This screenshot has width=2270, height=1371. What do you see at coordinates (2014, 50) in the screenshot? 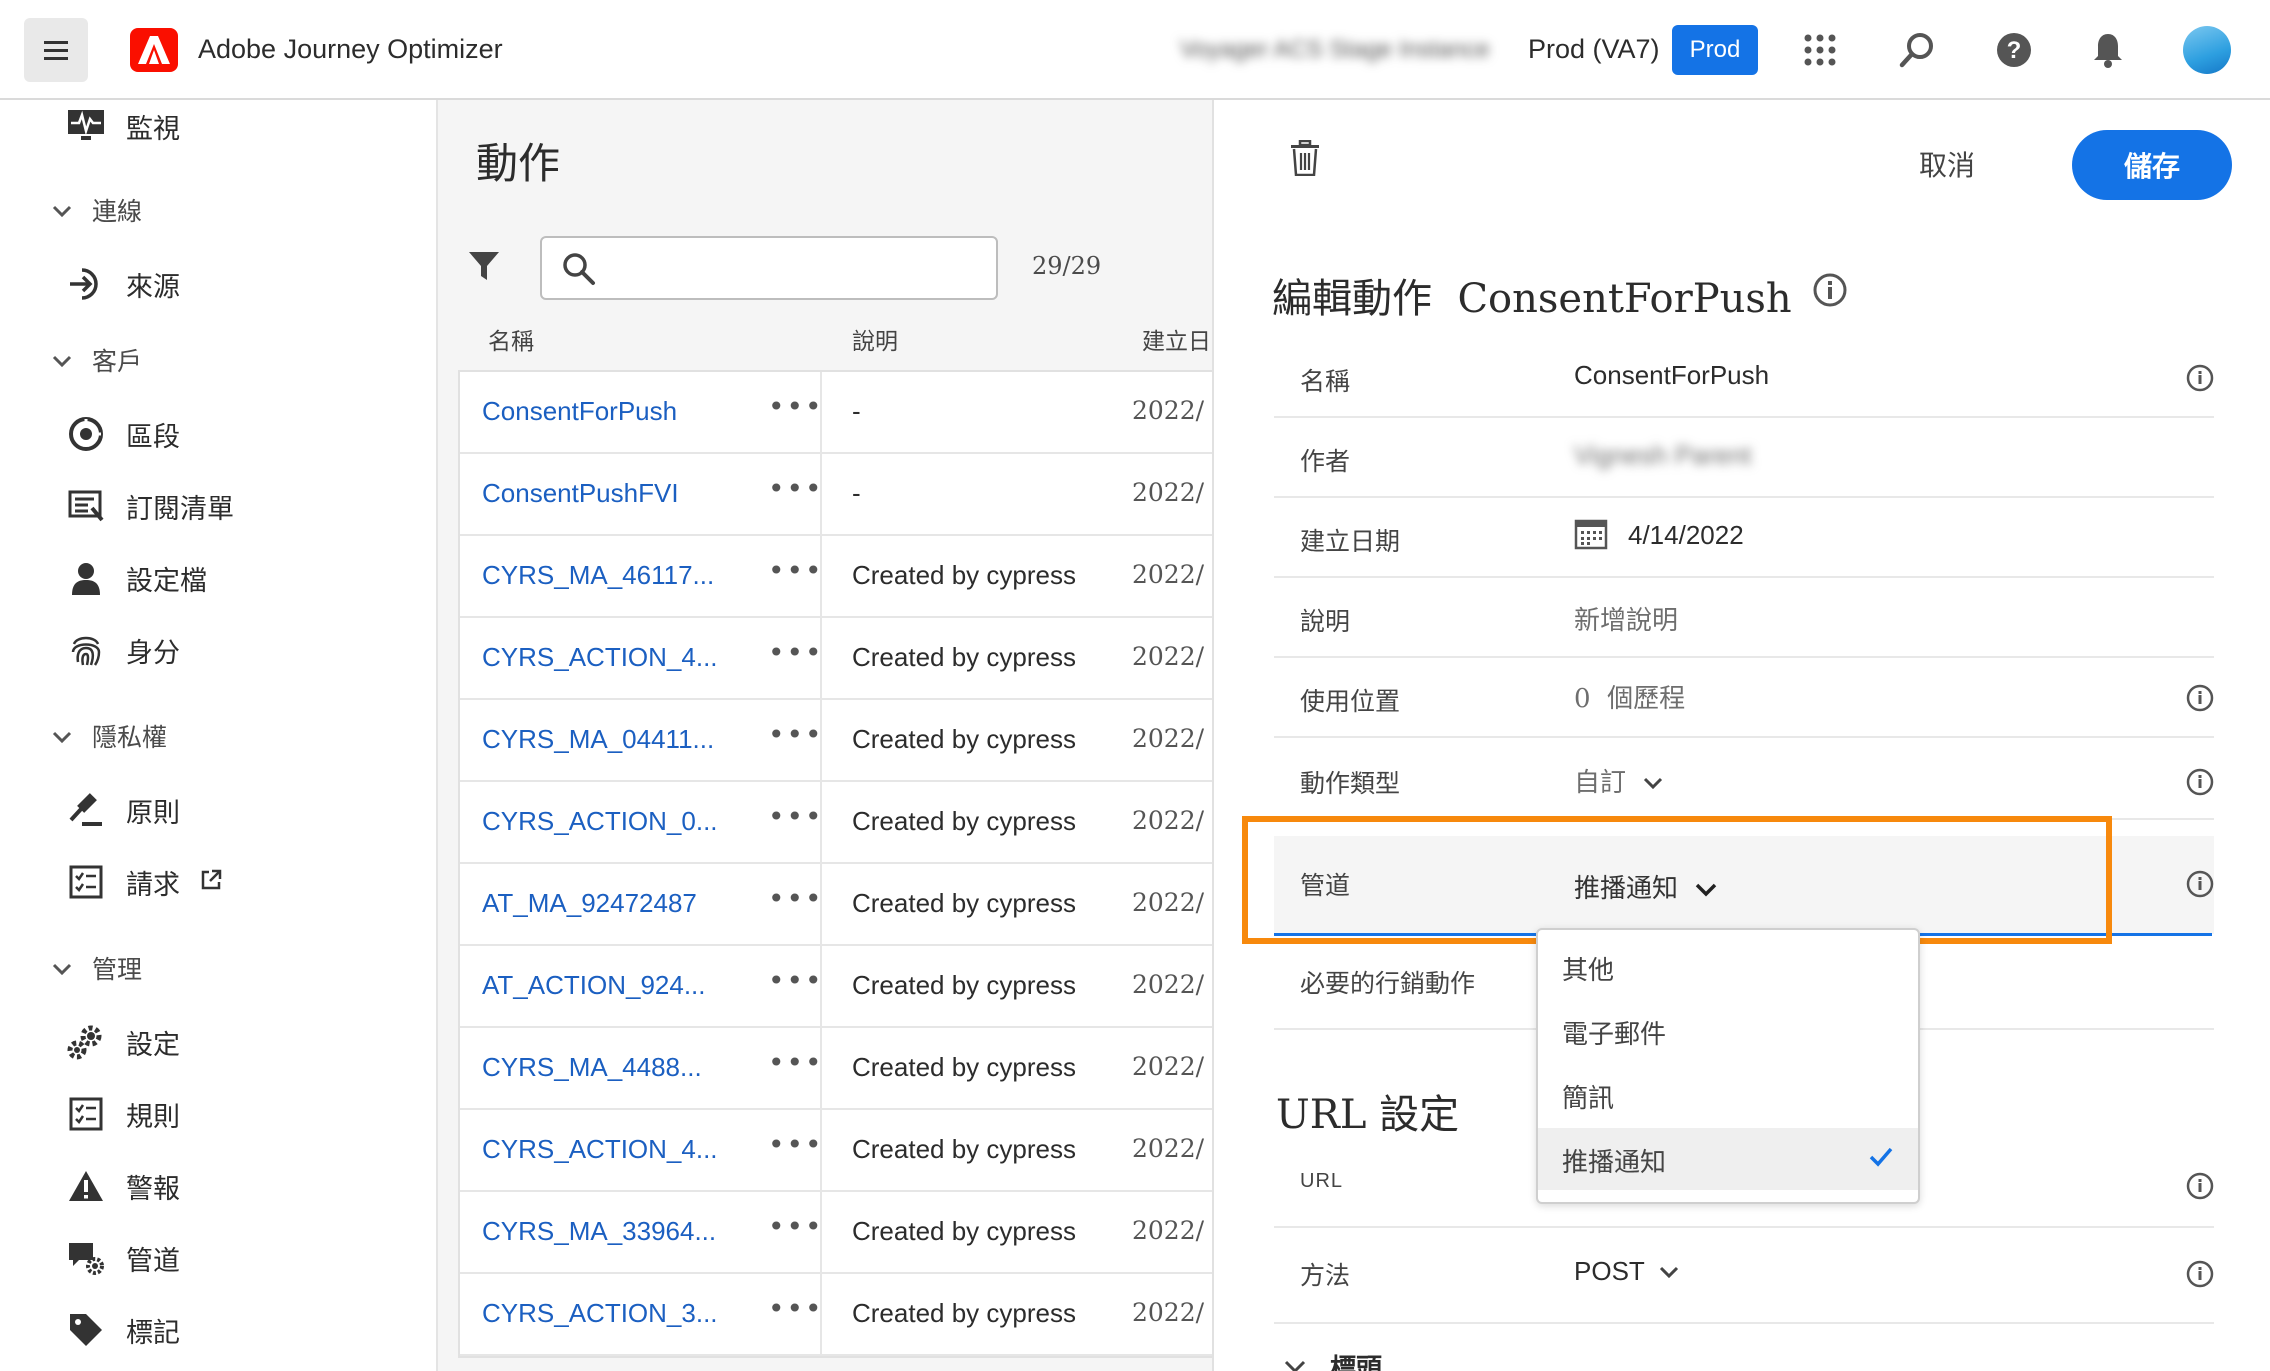
I see `help-icon: ?` at bounding box center [2014, 50].